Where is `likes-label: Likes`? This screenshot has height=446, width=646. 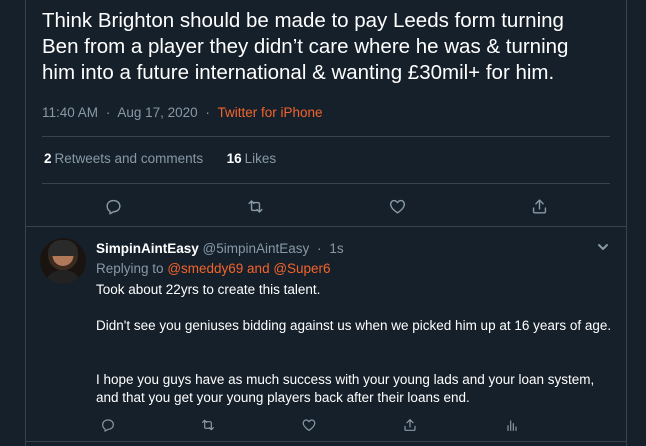 likes-label: Likes is located at coordinates (260, 158).